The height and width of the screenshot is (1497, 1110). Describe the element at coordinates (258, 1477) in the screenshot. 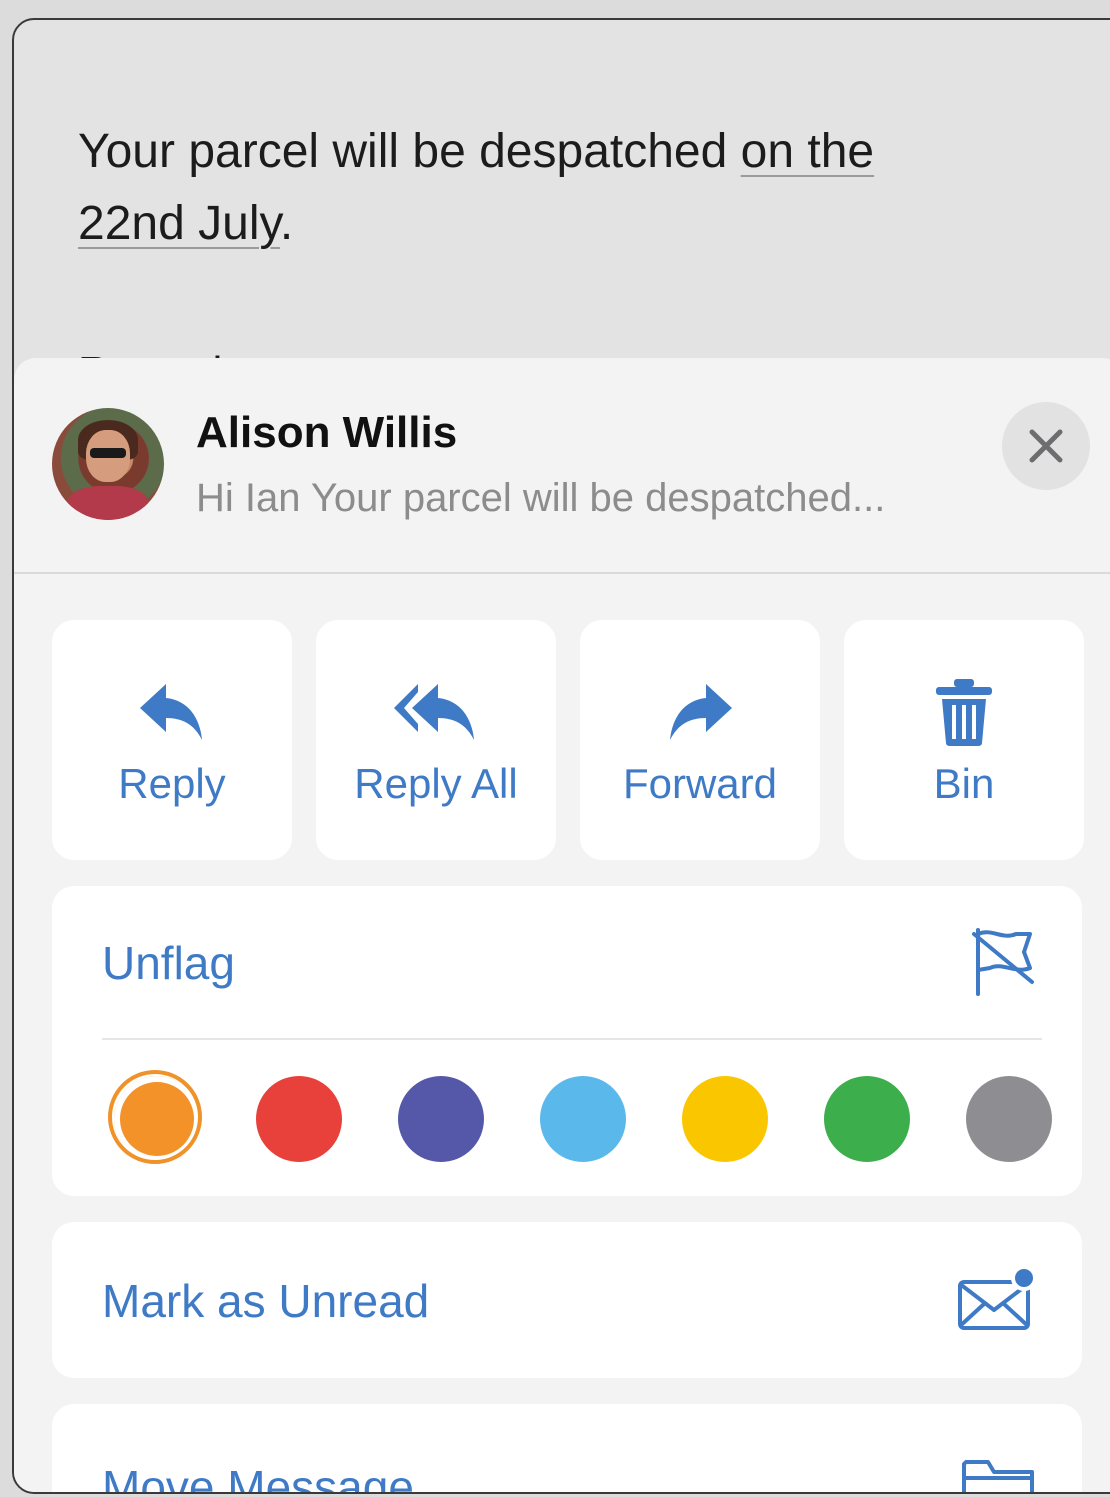

I see `move-message-label: Move Message` at that location.